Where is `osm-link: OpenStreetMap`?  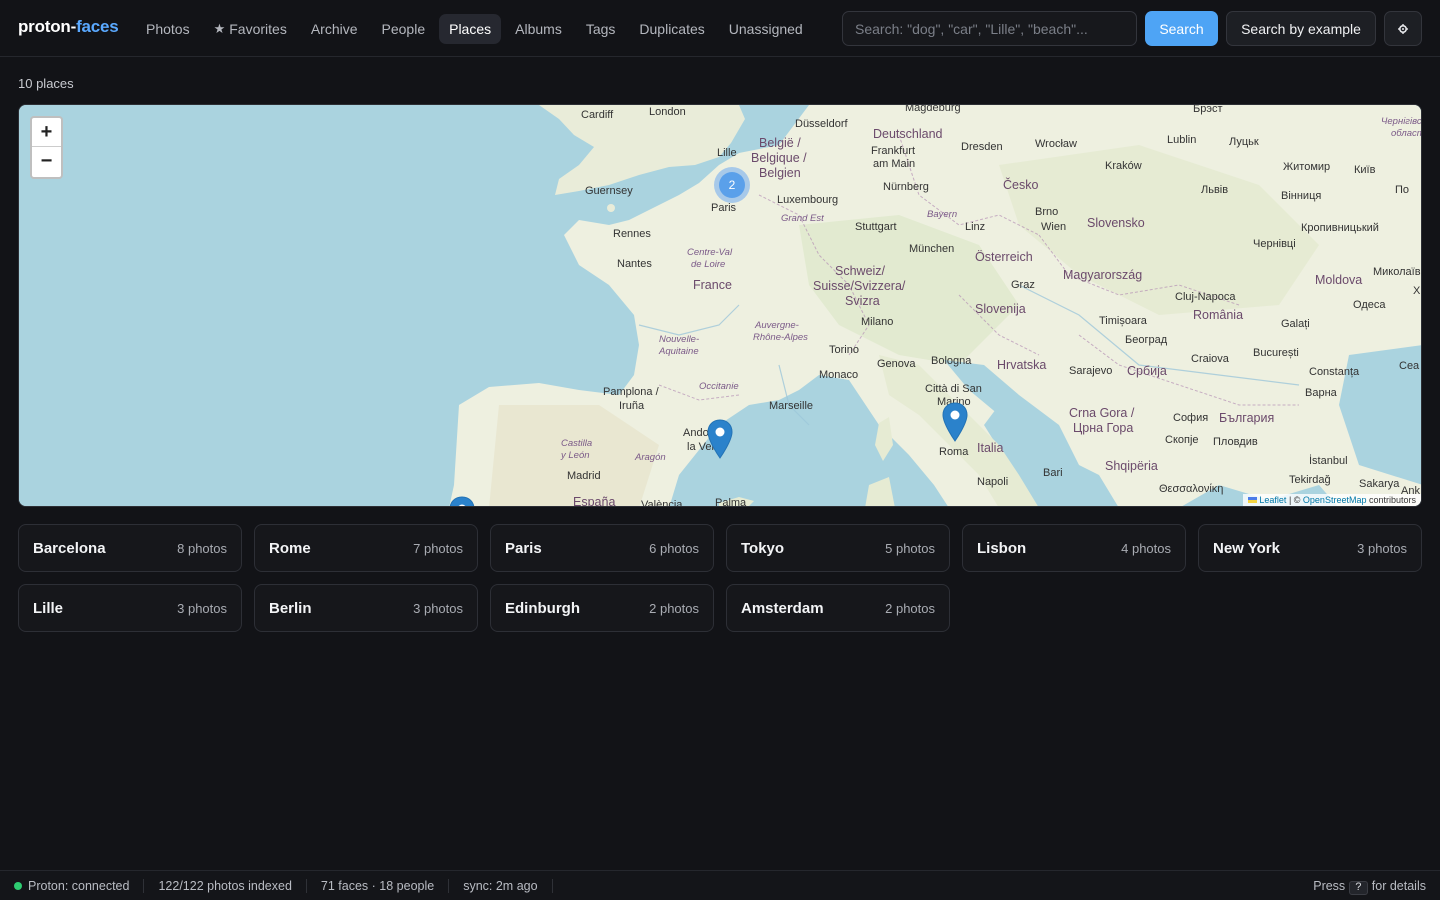 osm-link: OpenStreetMap is located at coordinates (1335, 500).